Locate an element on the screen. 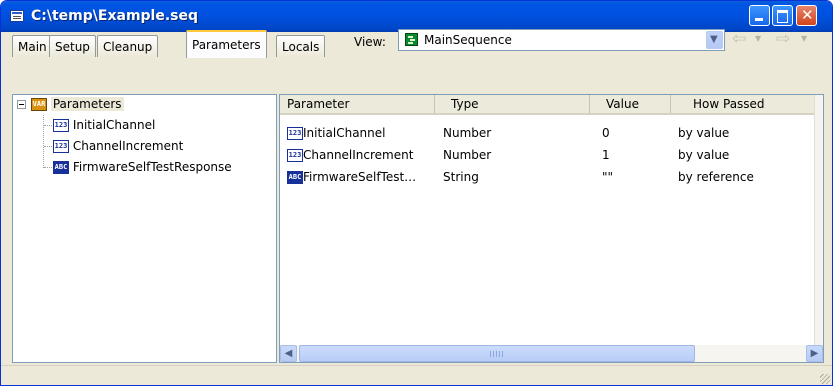 This screenshot has width=833, height=386. maximize-icon is located at coordinates (782, 16).